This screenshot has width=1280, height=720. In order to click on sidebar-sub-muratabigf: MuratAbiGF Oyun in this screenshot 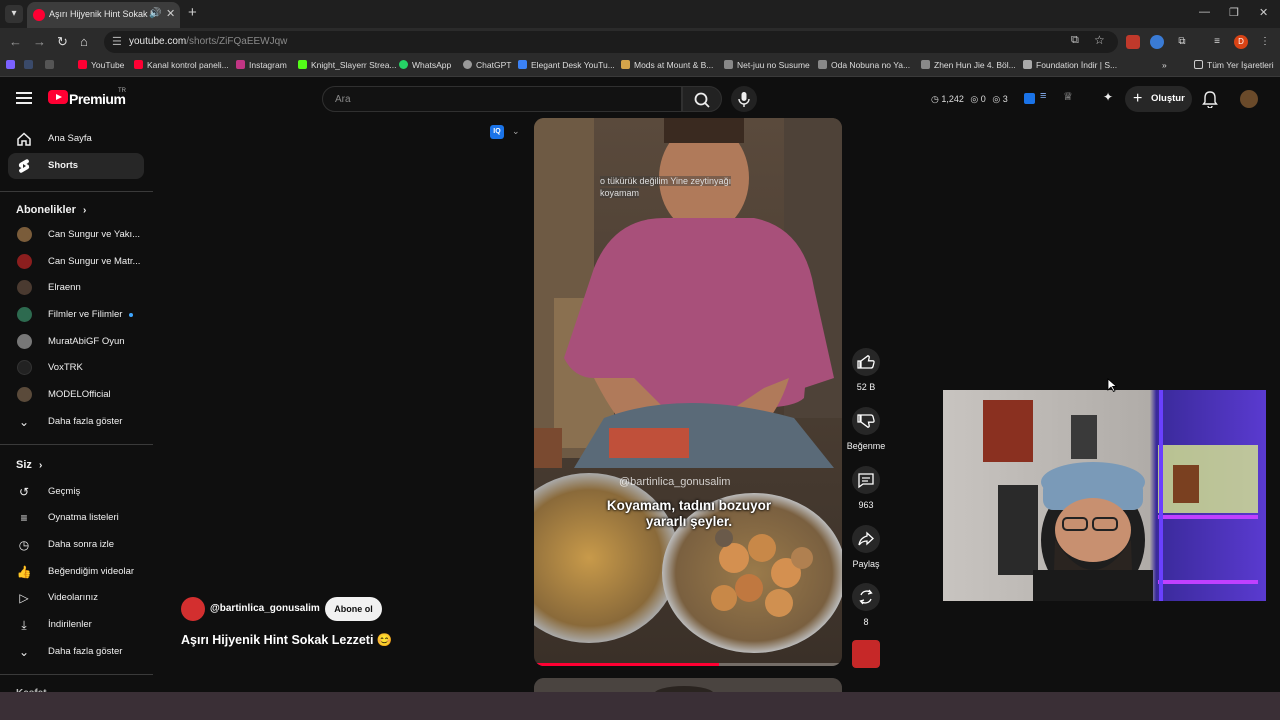, I will do `click(76, 342)`.